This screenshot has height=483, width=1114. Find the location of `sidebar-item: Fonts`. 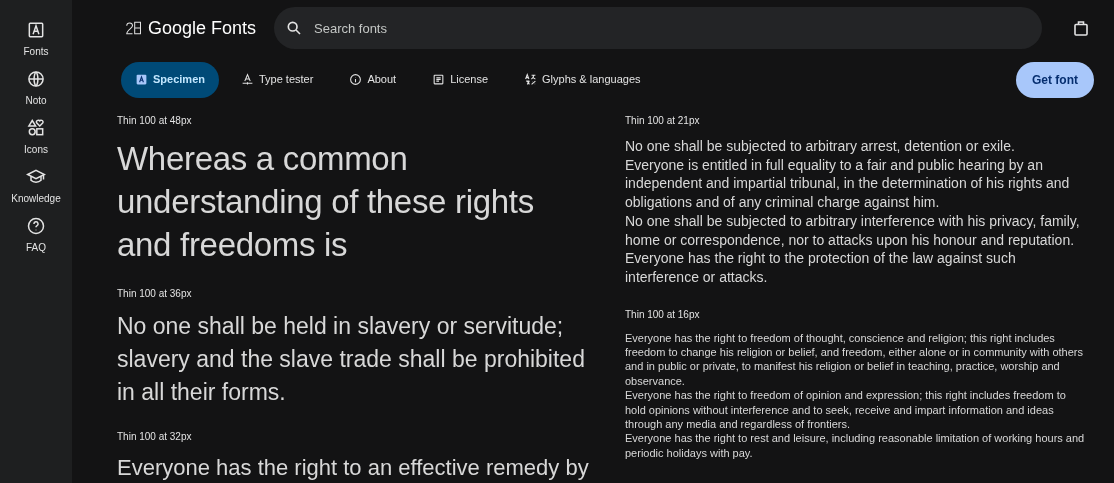

sidebar-item: Fonts is located at coordinates (36, 51).